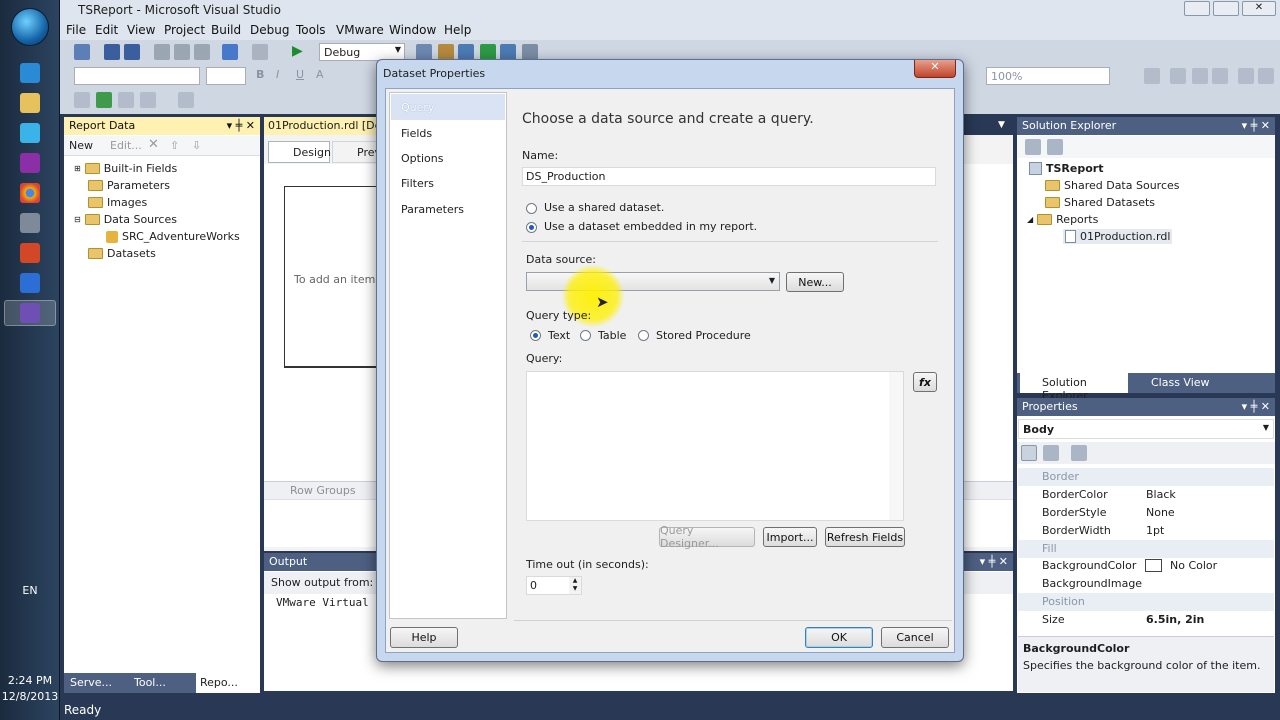 This screenshot has width=1280, height=720. I want to click on class-view-tab: Class View, so click(1180, 382).